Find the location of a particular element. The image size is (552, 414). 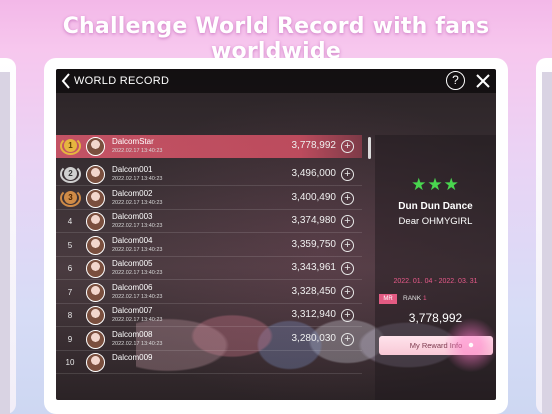

player-name: Dalcom003 is located at coordinates (132, 216).